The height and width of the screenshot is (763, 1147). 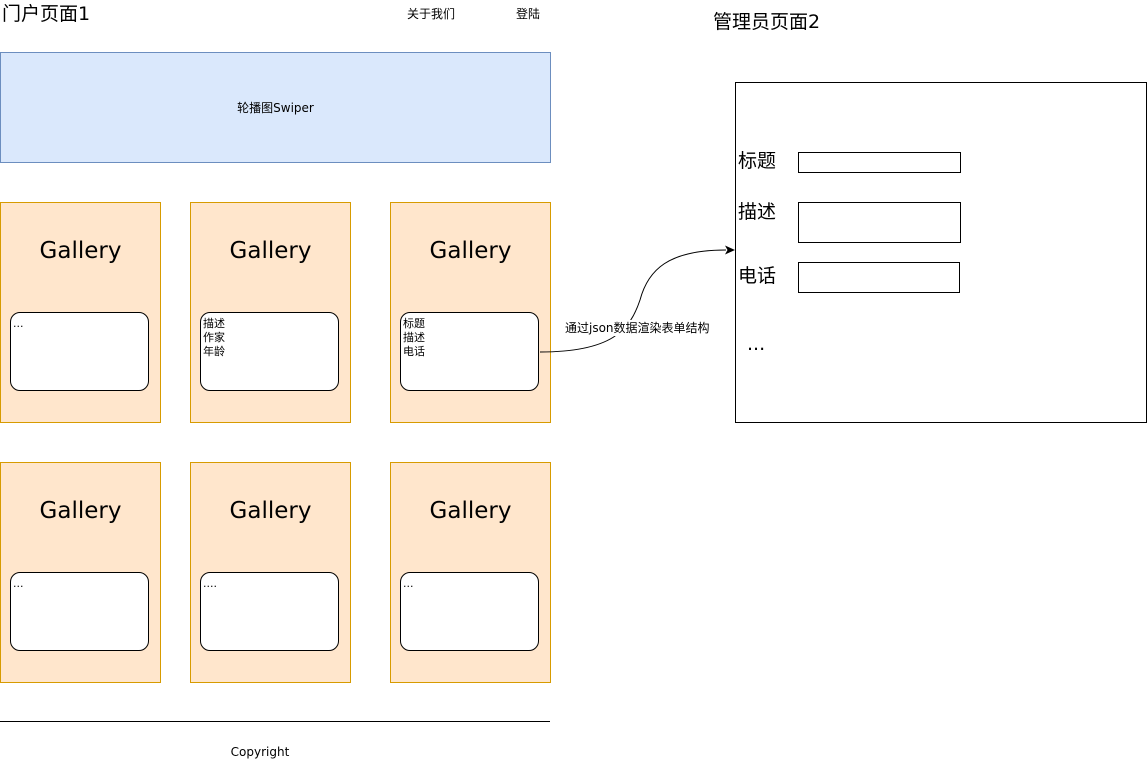 I want to click on arrow-head-icon, so click(x=730, y=250).